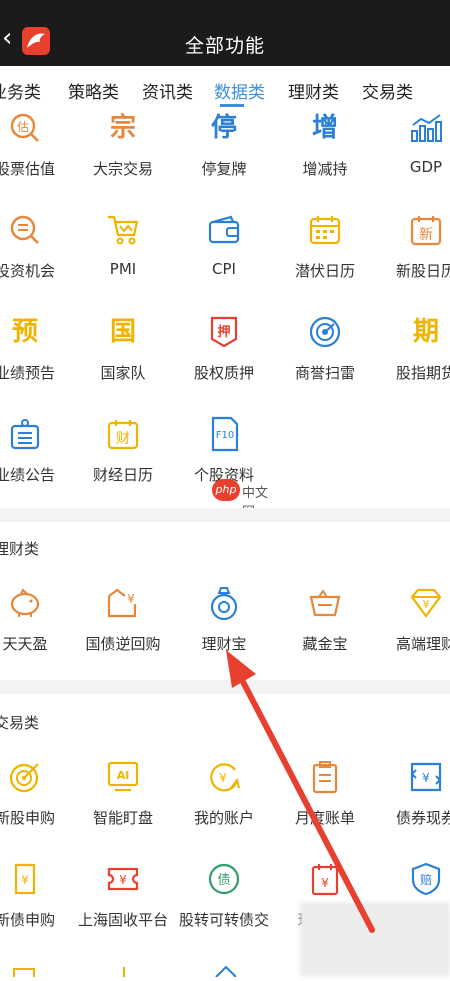 The image size is (450, 981). What do you see at coordinates (167, 90) in the screenshot?
I see `tab-news: 资讯类` at bounding box center [167, 90].